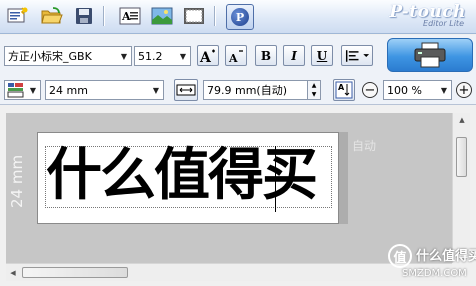 This screenshot has height=286, width=476. What do you see at coordinates (462, 120) in the screenshot?
I see `scroll-up-icon: ▲` at bounding box center [462, 120].